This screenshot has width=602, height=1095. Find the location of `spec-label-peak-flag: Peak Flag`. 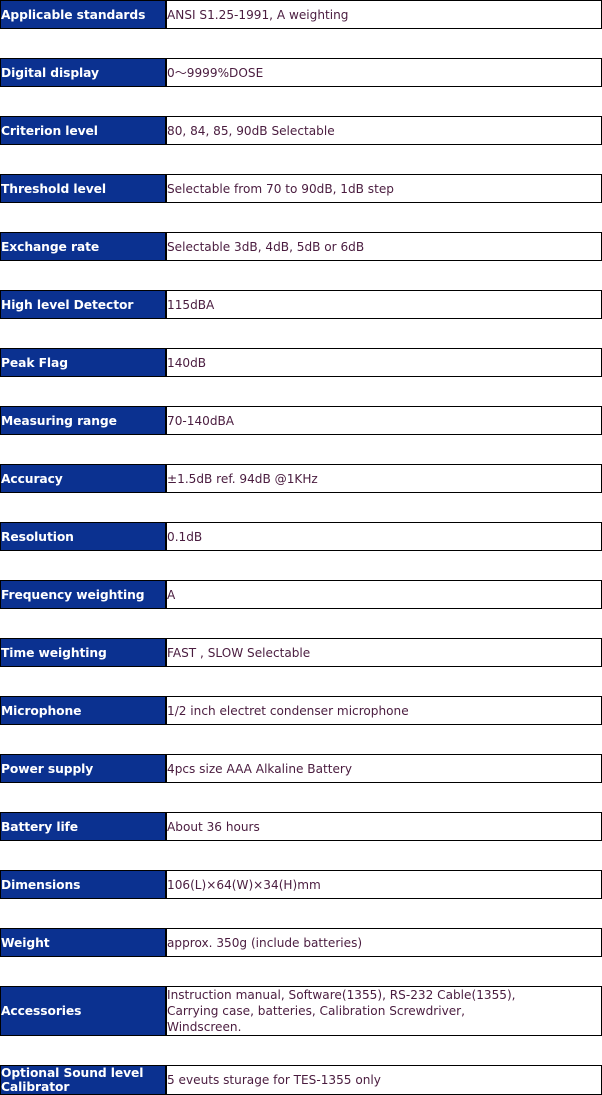

spec-label-peak-flag: Peak Flag is located at coordinates (83, 362).